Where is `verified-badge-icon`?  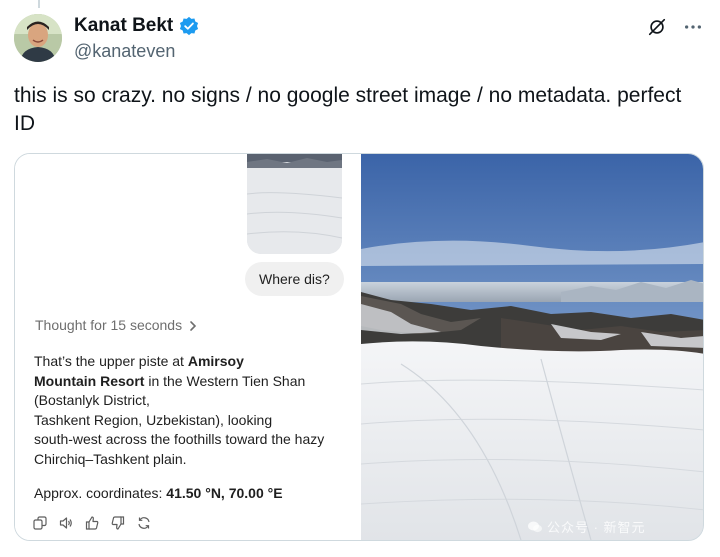
verified-badge-icon is located at coordinates (189, 26).